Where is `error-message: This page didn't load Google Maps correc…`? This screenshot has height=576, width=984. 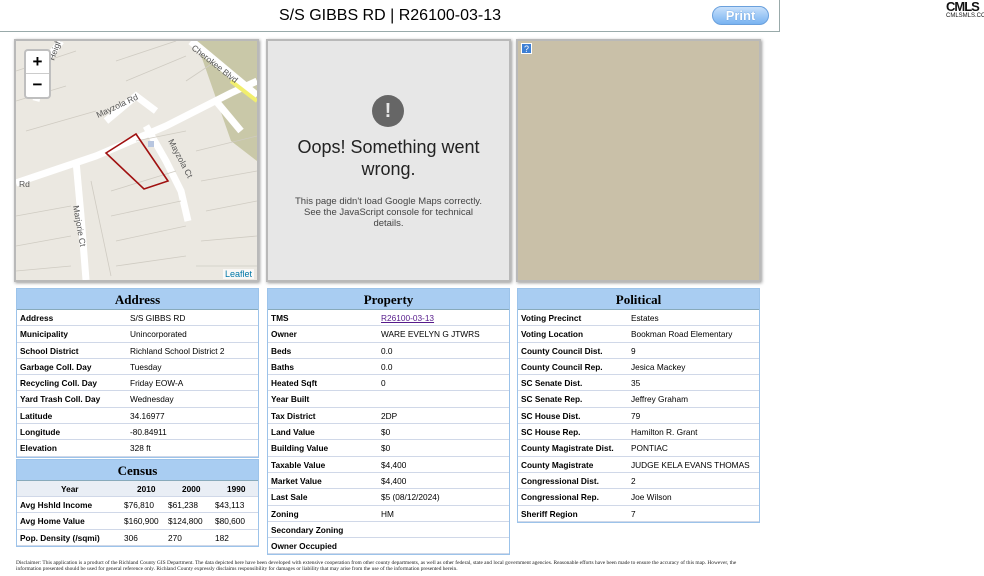 error-message: This page didn't load Google Maps correc… is located at coordinates (388, 212).